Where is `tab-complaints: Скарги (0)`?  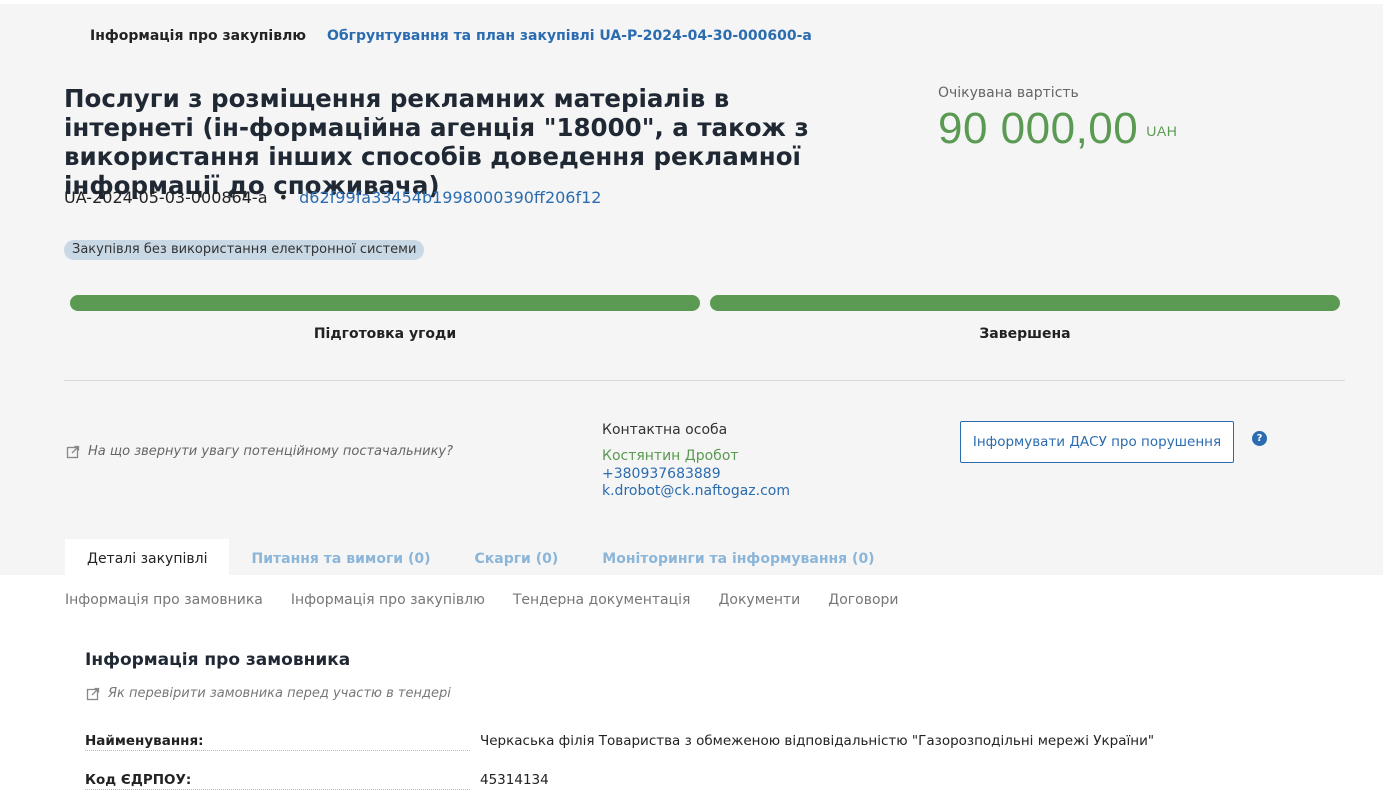
tab-complaints: Скарги (0) is located at coordinates (516, 559).